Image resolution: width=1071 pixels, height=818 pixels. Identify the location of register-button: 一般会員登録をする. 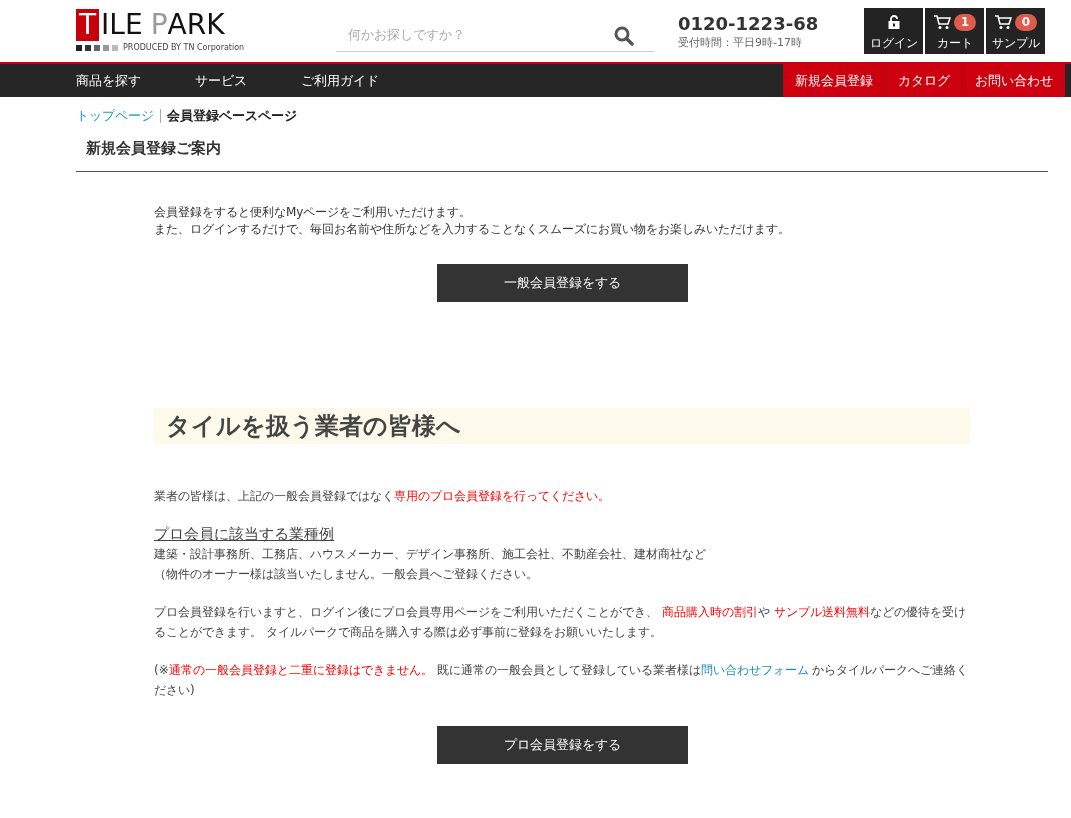
(562, 283).